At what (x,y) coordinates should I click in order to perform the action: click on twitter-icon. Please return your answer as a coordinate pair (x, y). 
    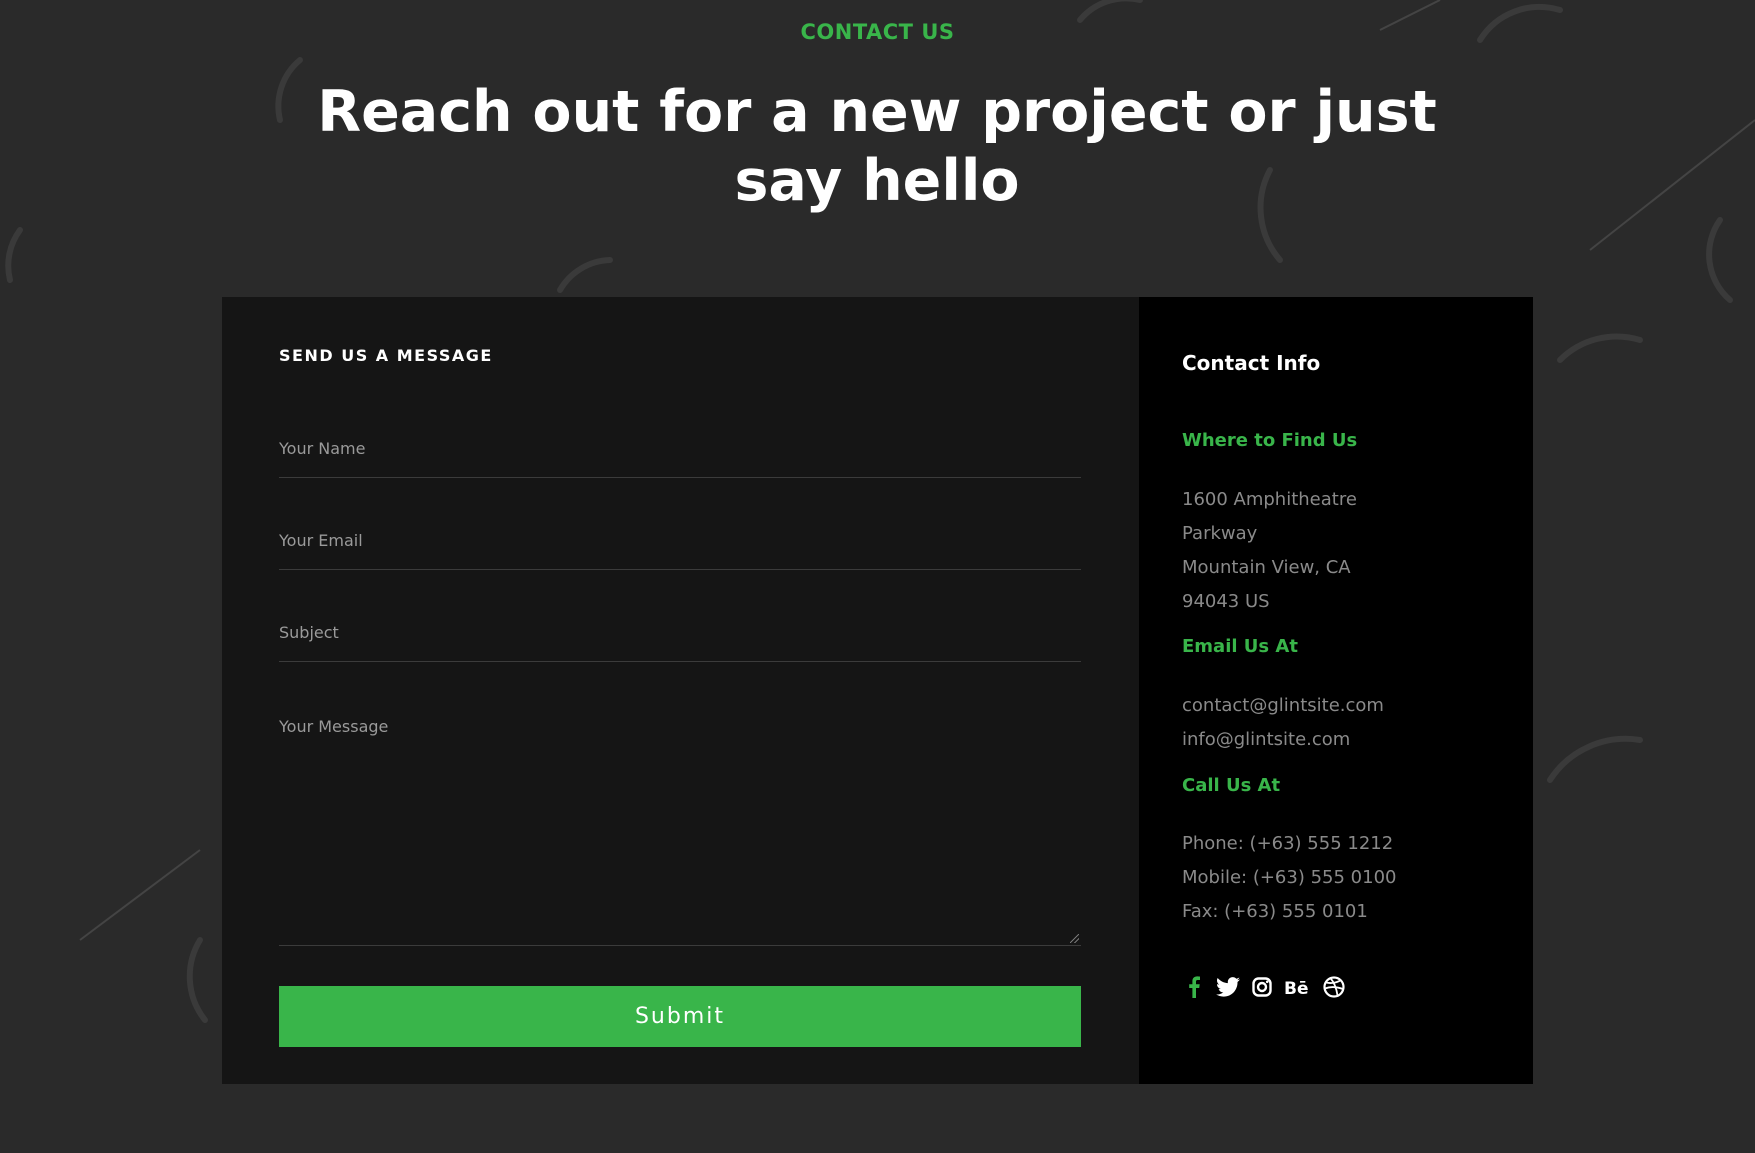
    Looking at the image, I should click on (1228, 987).